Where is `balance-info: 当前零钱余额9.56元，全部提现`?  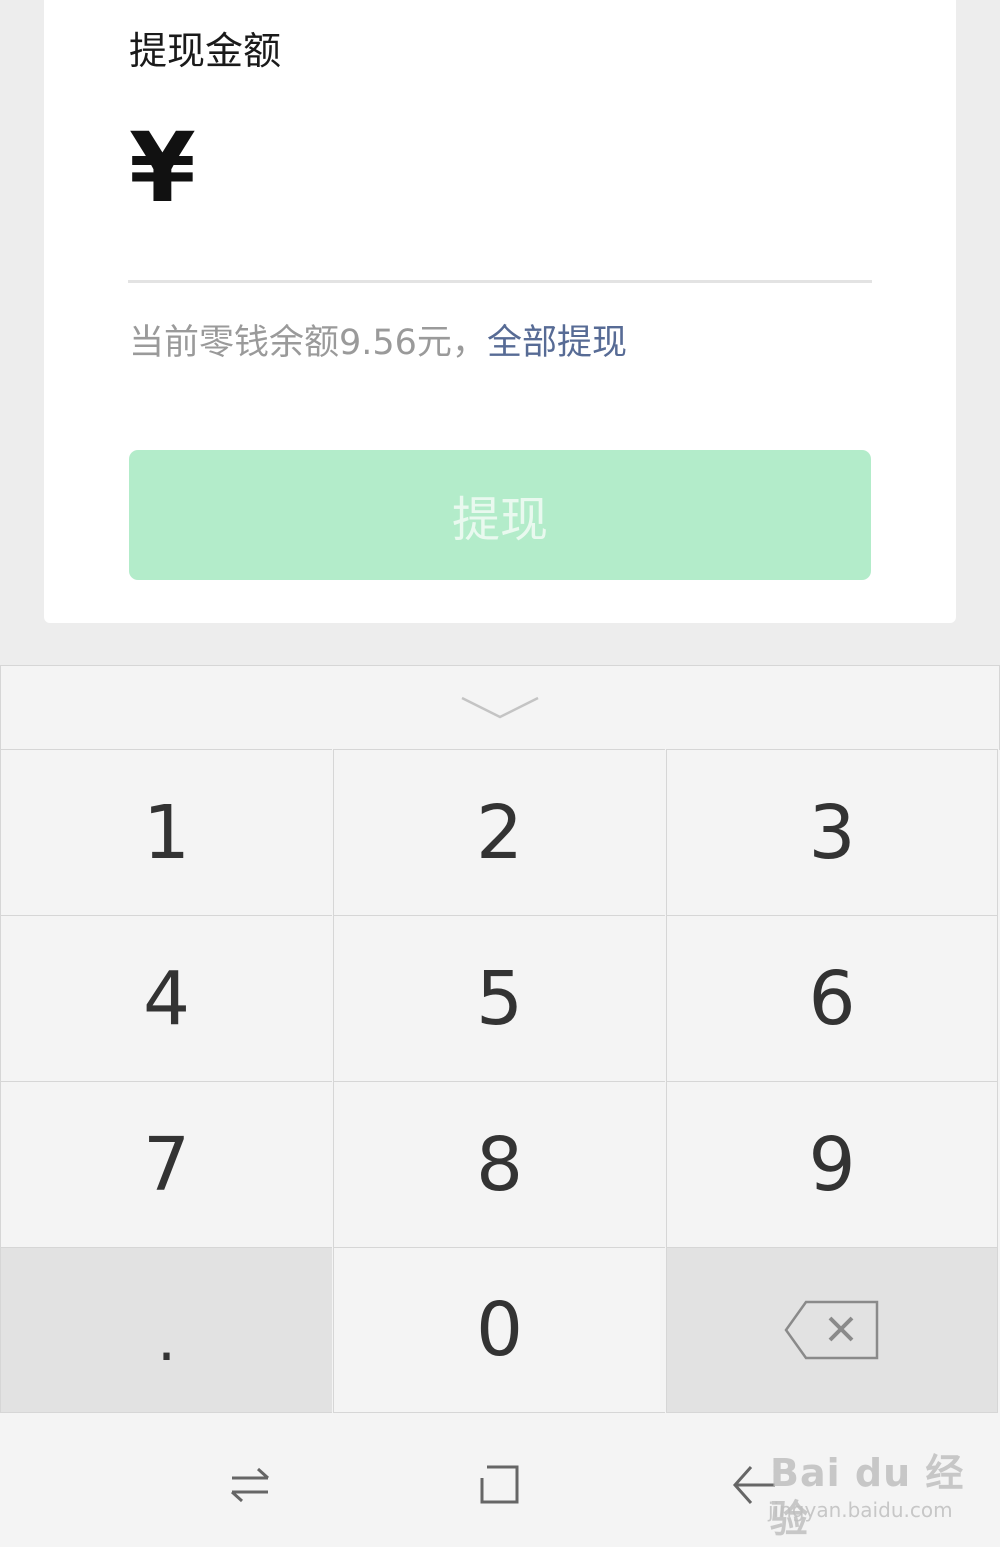 balance-info: 当前零钱余额9.56元，全部提现 is located at coordinates (378, 343).